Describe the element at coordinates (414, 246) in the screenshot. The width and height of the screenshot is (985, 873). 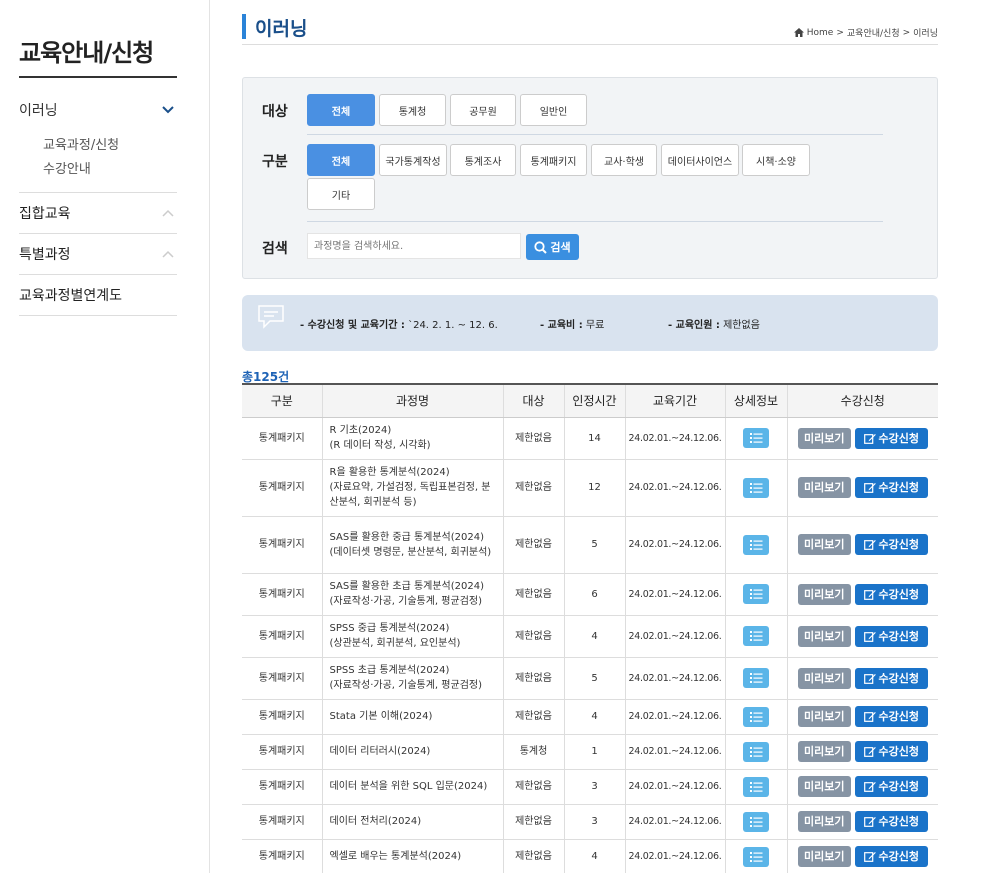
I see `search-input` at that location.